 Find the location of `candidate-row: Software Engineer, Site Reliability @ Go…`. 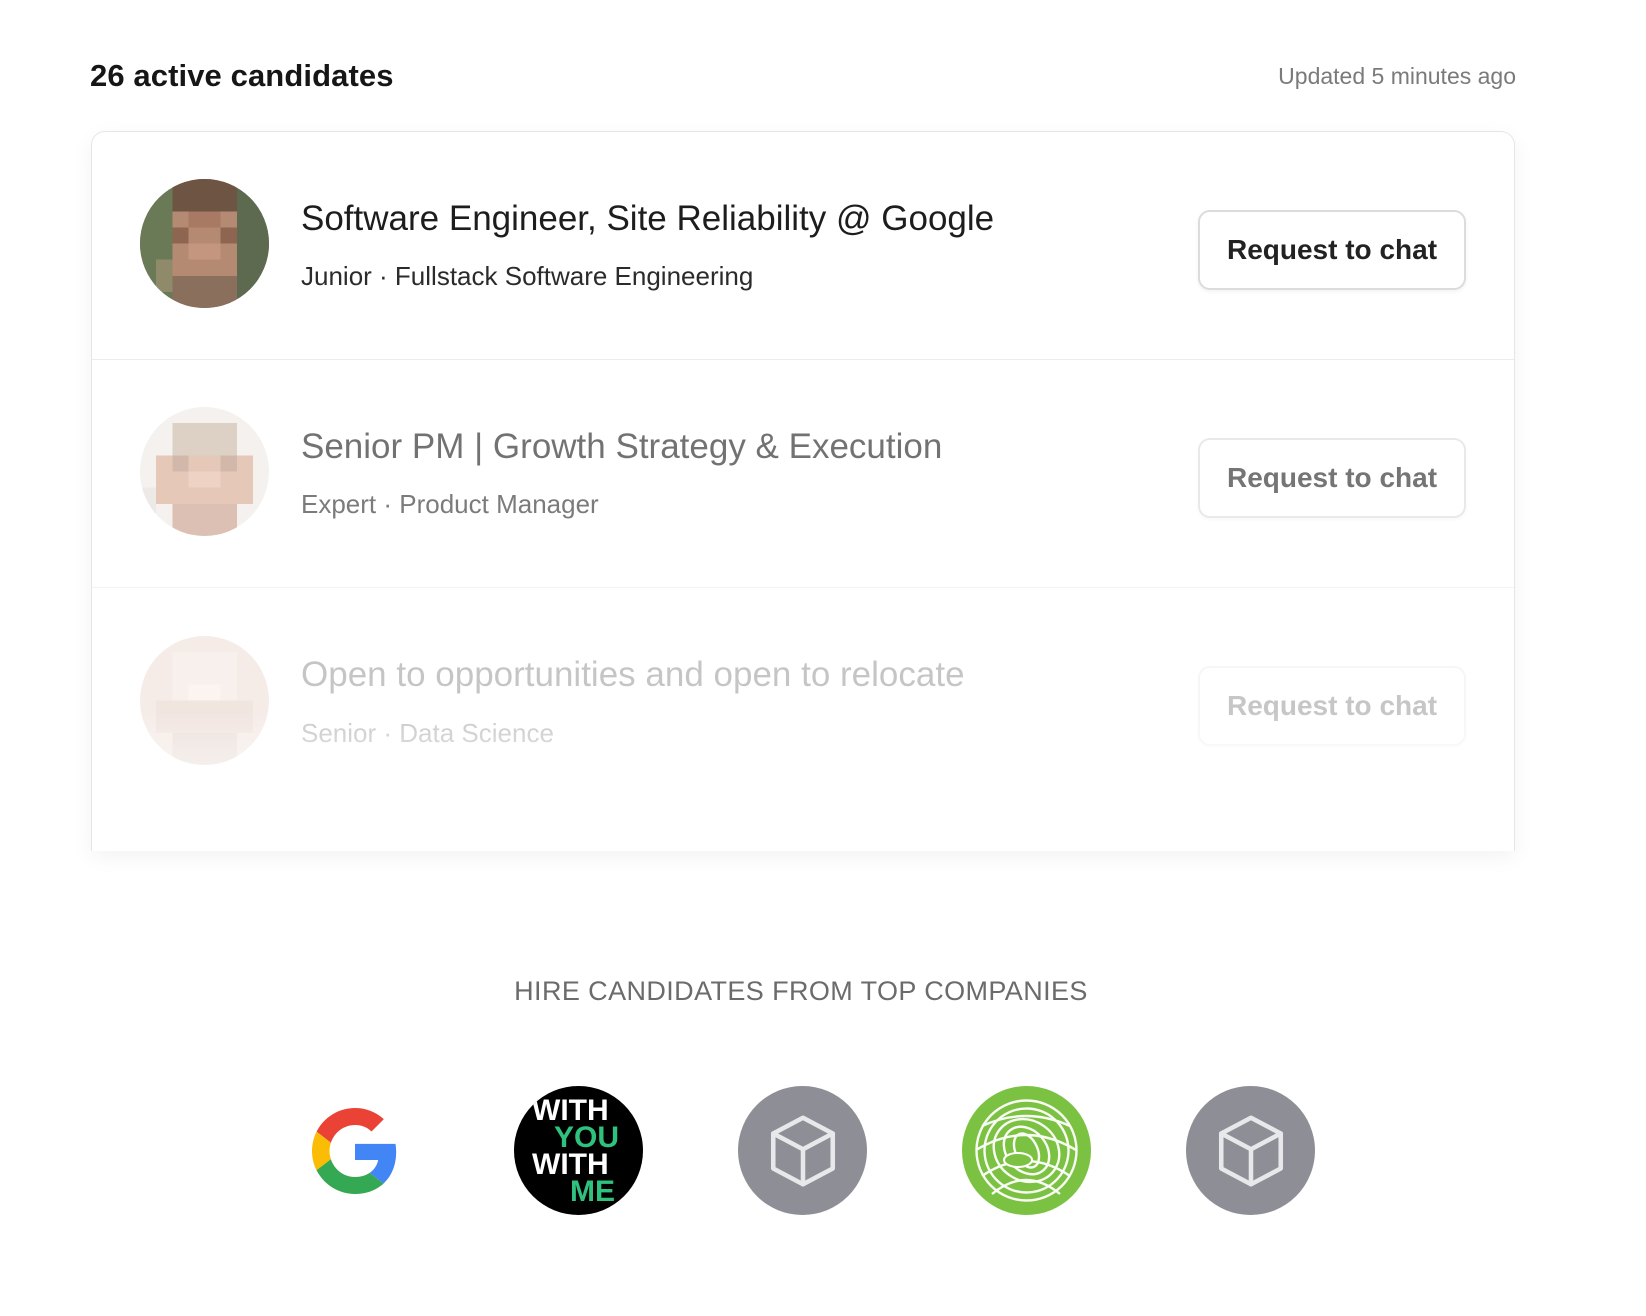

candidate-row: Software Engineer, Site Reliability @ Go… is located at coordinates (803, 246).